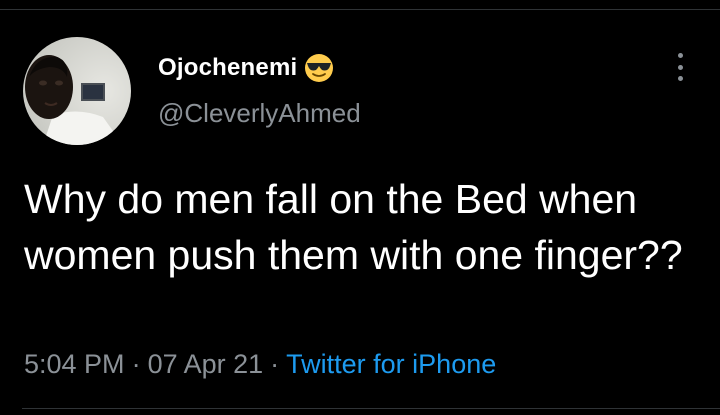  What do you see at coordinates (227, 68) in the screenshot?
I see `author-display-name: Ojochenemi` at bounding box center [227, 68].